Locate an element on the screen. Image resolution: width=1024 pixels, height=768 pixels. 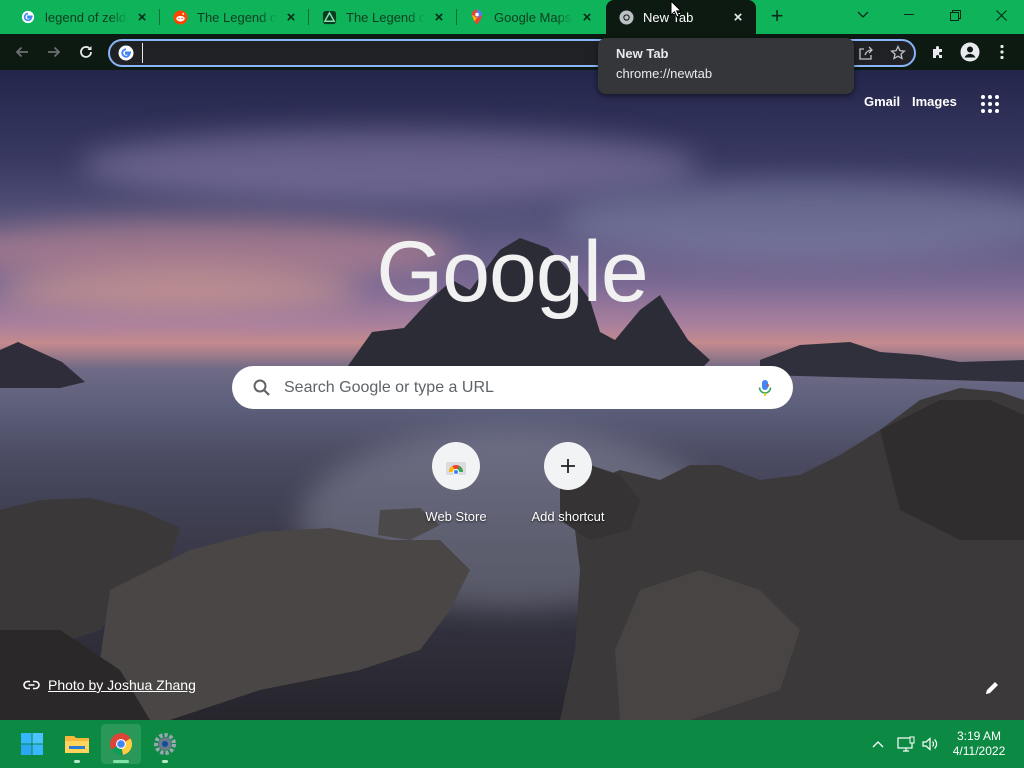
tab-zelda-site: The Legend of Zelda × is located at coordinates (383, 17).